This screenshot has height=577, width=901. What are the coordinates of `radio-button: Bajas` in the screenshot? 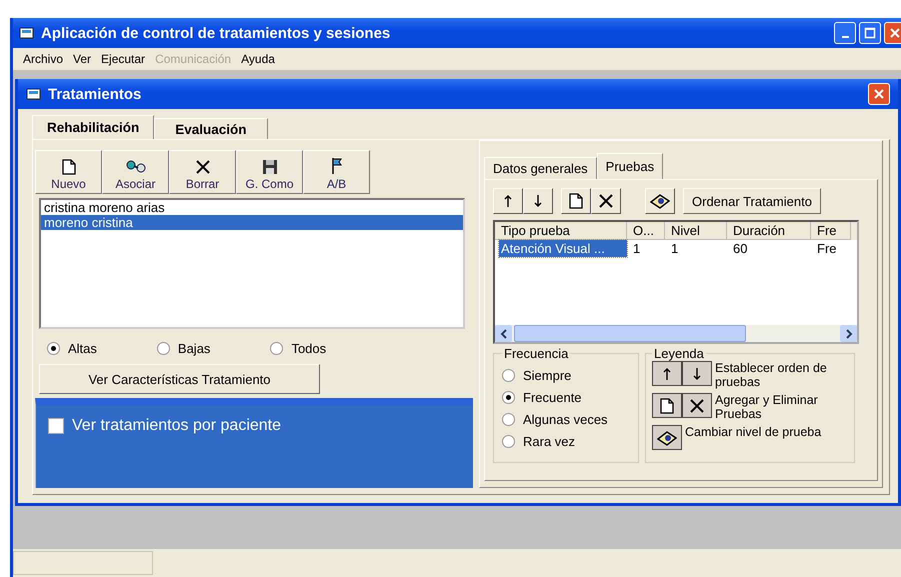 It's located at (183, 348).